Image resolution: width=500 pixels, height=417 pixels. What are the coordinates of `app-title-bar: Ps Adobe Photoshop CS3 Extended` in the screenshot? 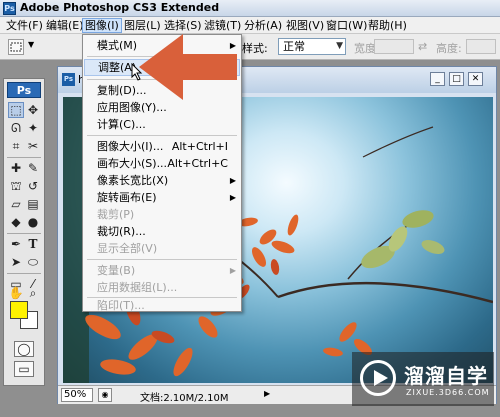 It's located at (250, 8).